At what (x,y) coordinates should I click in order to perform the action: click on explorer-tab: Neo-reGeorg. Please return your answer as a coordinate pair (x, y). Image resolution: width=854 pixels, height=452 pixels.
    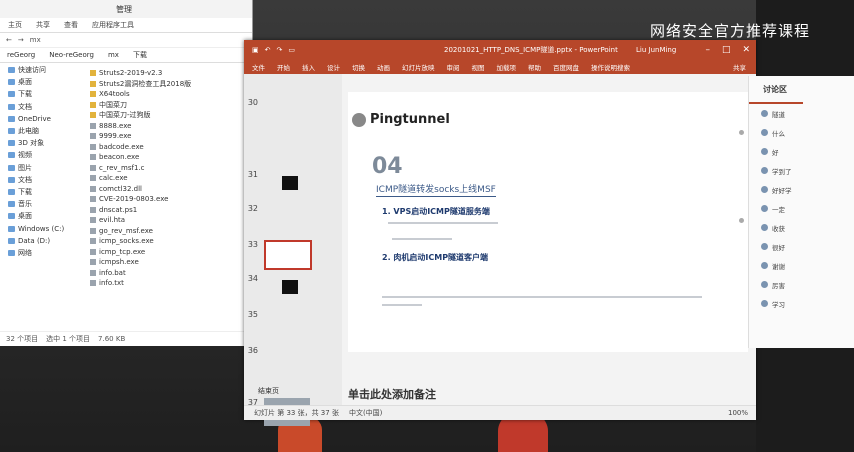
    Looking at the image, I should click on (71, 55).